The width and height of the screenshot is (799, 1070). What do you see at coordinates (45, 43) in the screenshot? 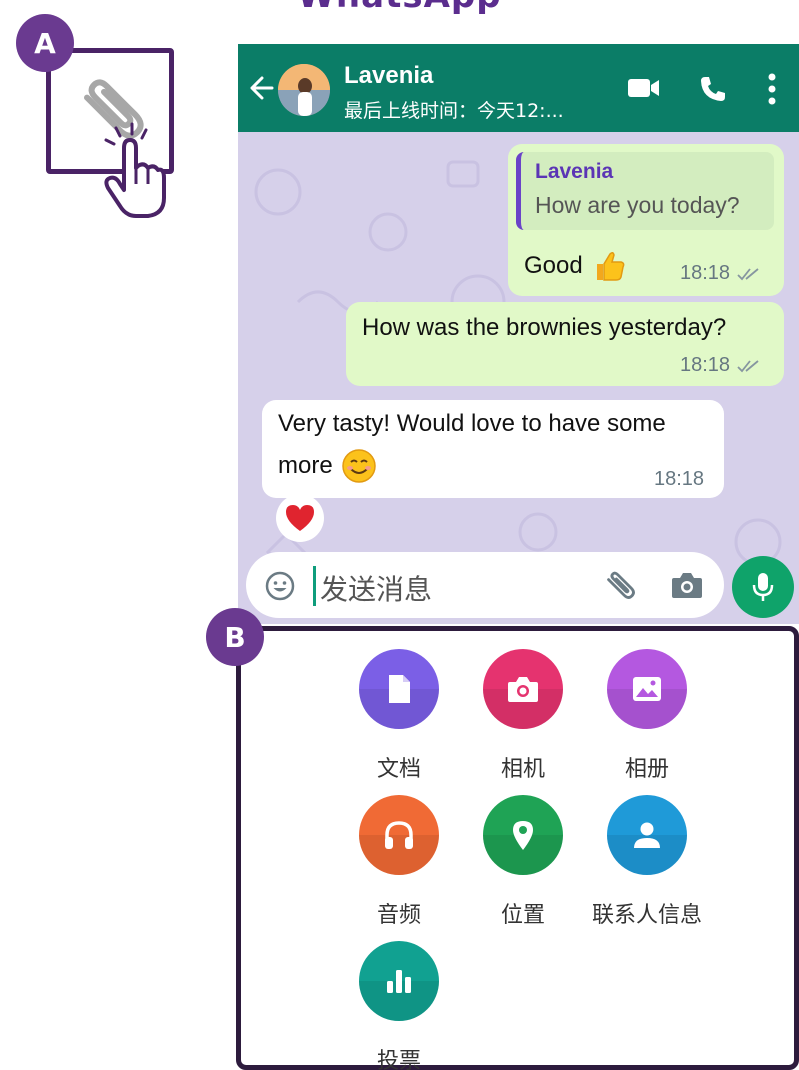
I see `step-badge-a: A` at bounding box center [45, 43].